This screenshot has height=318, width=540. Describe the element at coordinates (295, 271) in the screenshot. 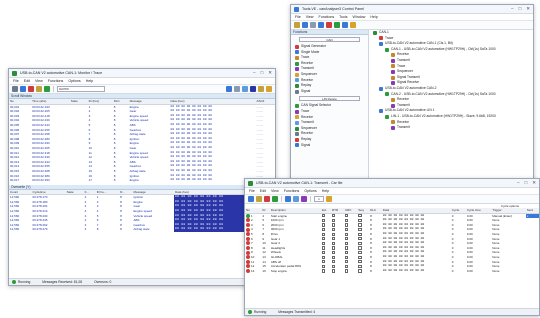

I see `description-cell: Stop engine` at that location.